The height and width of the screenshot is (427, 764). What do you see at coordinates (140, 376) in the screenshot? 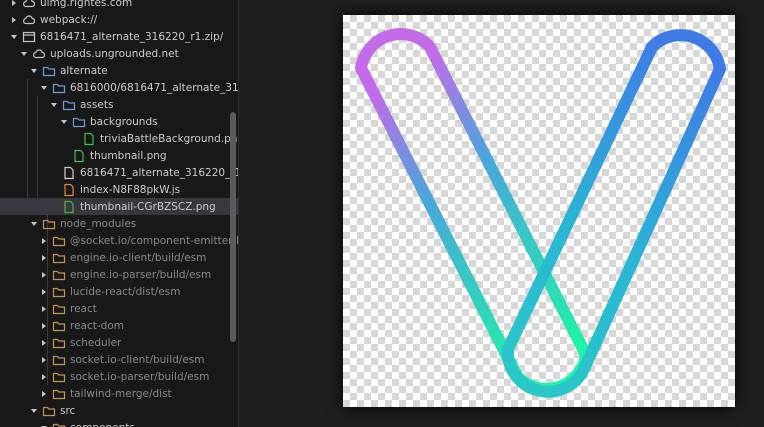
I see `tree-item-label: socket.io-parser/build/esm` at bounding box center [140, 376].